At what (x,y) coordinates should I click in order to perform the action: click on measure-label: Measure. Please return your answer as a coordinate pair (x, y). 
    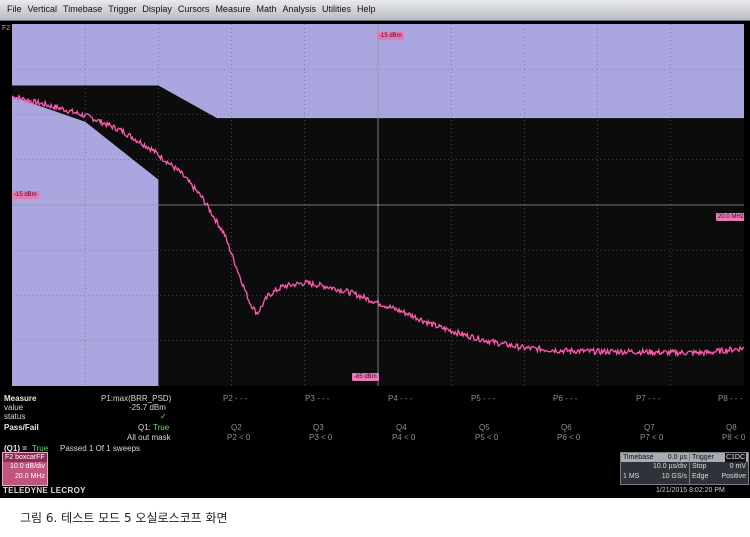
    Looking at the image, I should click on (20, 398).